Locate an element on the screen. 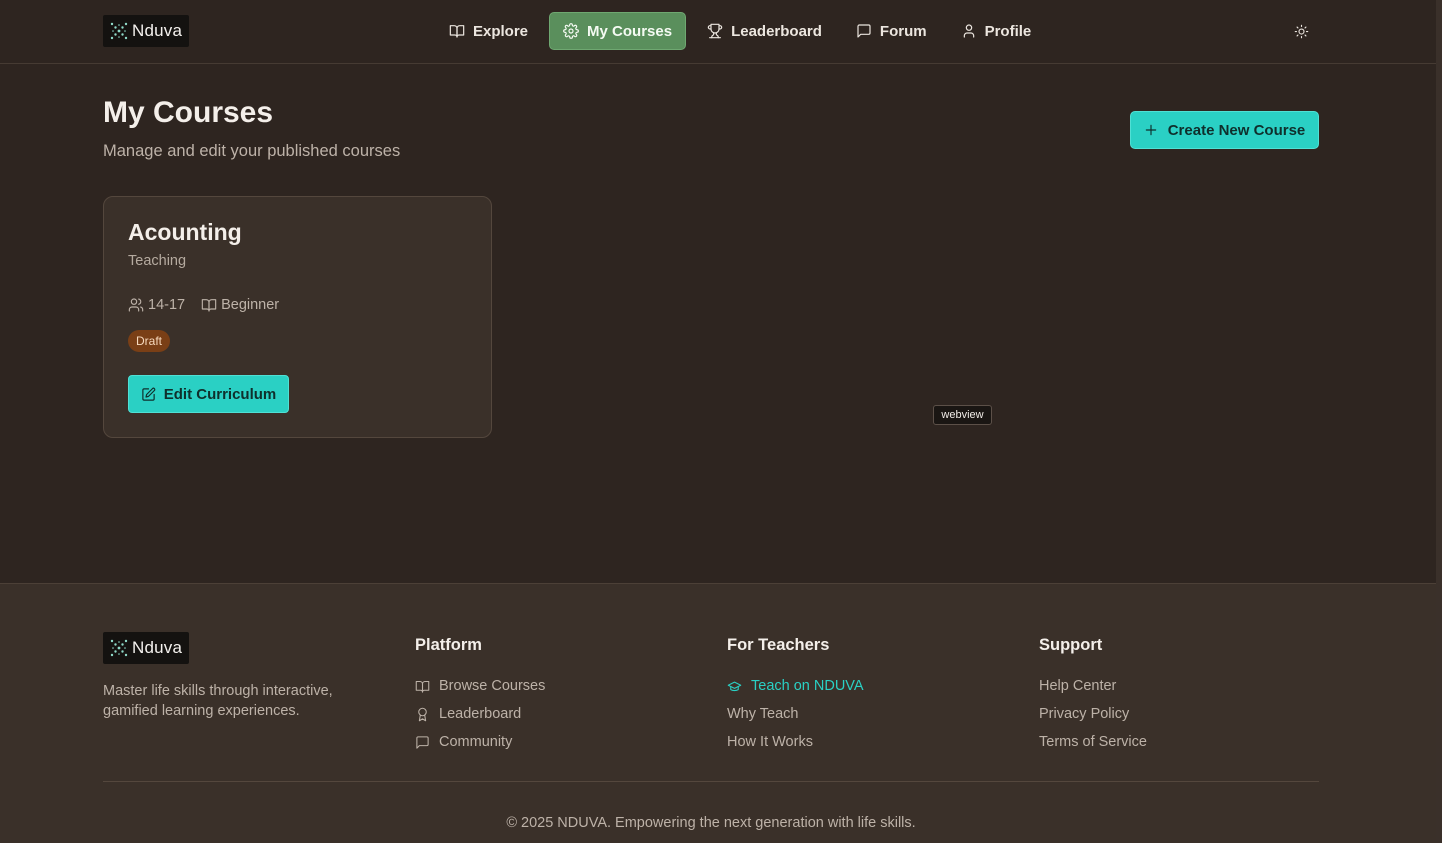 Image resolution: width=1442 pixels, height=843 pixels. course-title: Acounting is located at coordinates (185, 232).